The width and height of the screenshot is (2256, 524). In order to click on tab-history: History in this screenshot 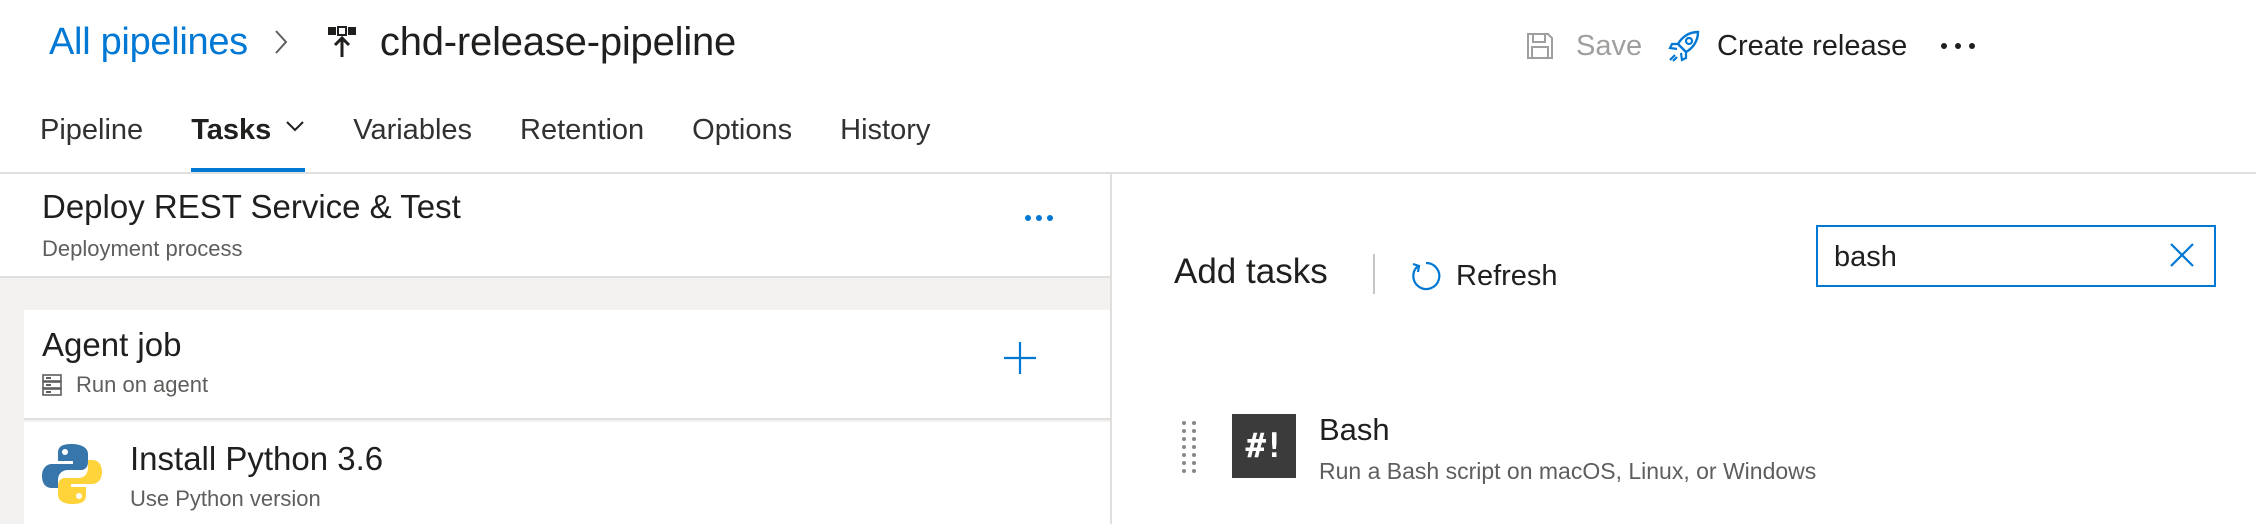, I will do `click(885, 137)`.